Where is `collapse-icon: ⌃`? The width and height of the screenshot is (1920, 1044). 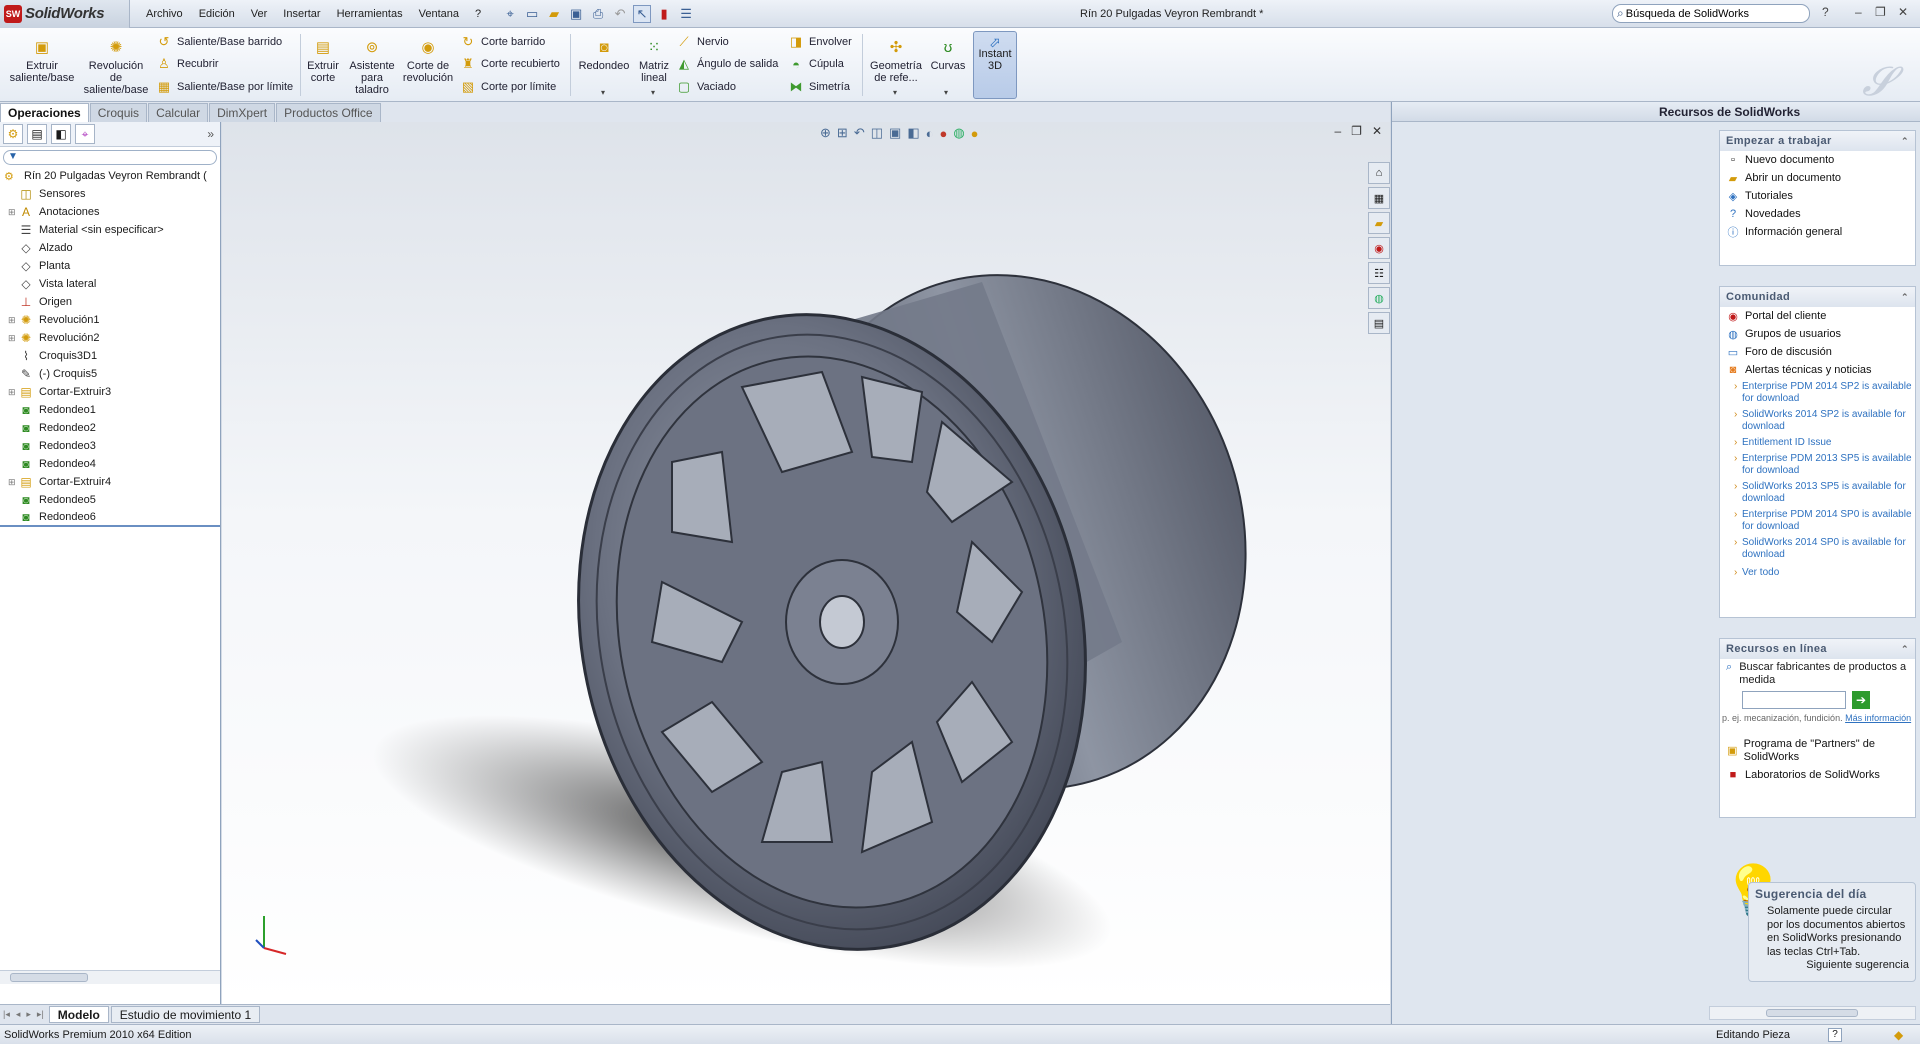
collapse-icon: ⌃ is located at coordinates (1905, 297).